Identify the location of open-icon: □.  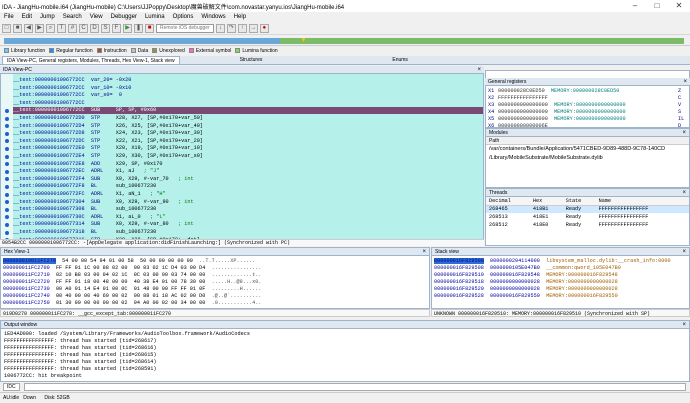
(6, 28).